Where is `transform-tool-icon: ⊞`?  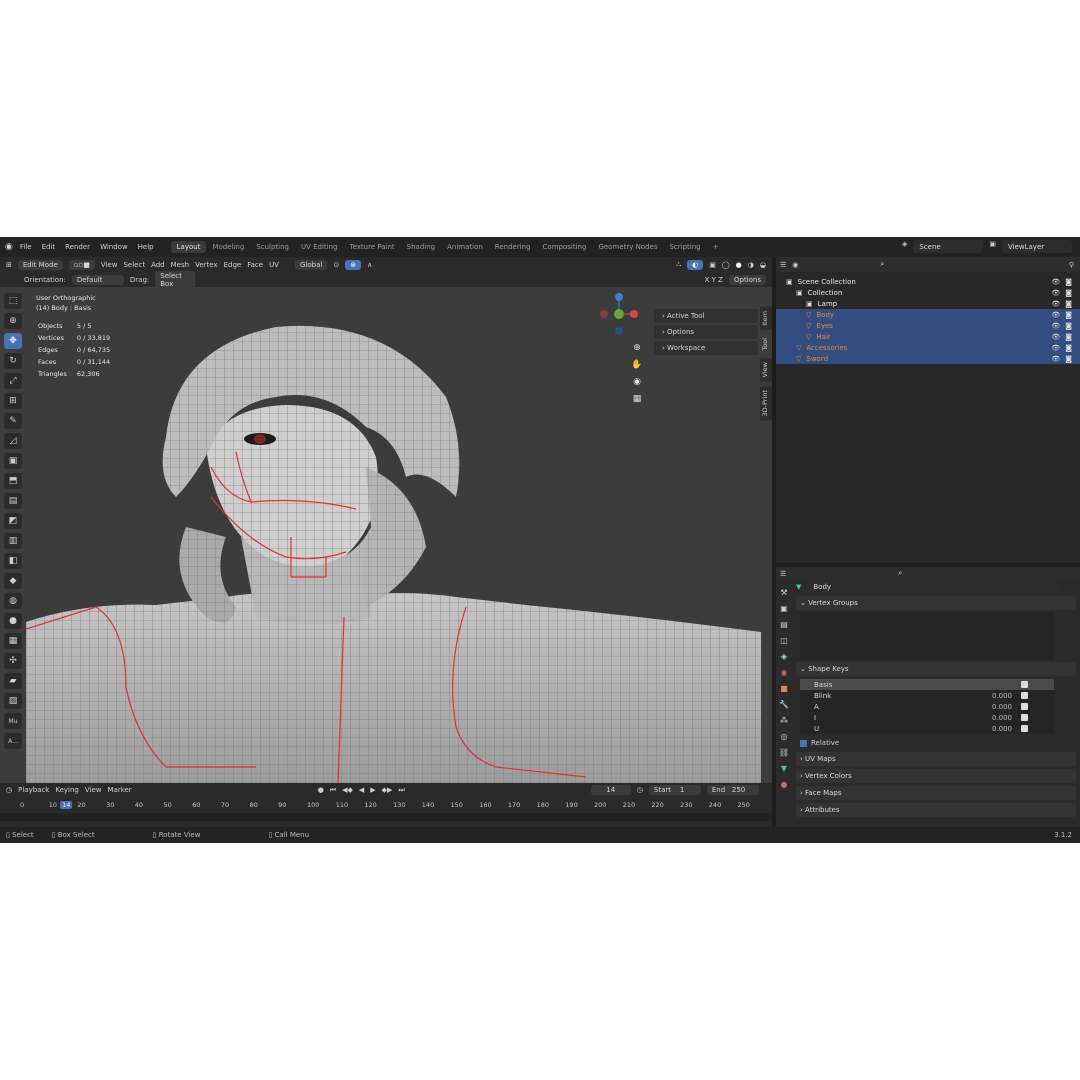
transform-tool-icon: ⊞ is located at coordinates (13, 401).